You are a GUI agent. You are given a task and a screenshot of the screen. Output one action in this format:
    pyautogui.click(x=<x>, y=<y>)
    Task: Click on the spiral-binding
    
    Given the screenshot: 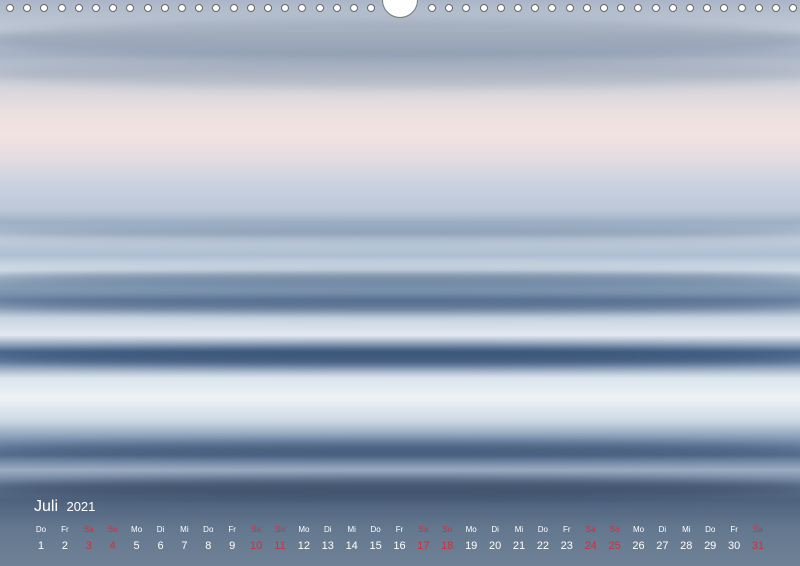 What is the action you would take?
    pyautogui.click(x=400, y=9)
    